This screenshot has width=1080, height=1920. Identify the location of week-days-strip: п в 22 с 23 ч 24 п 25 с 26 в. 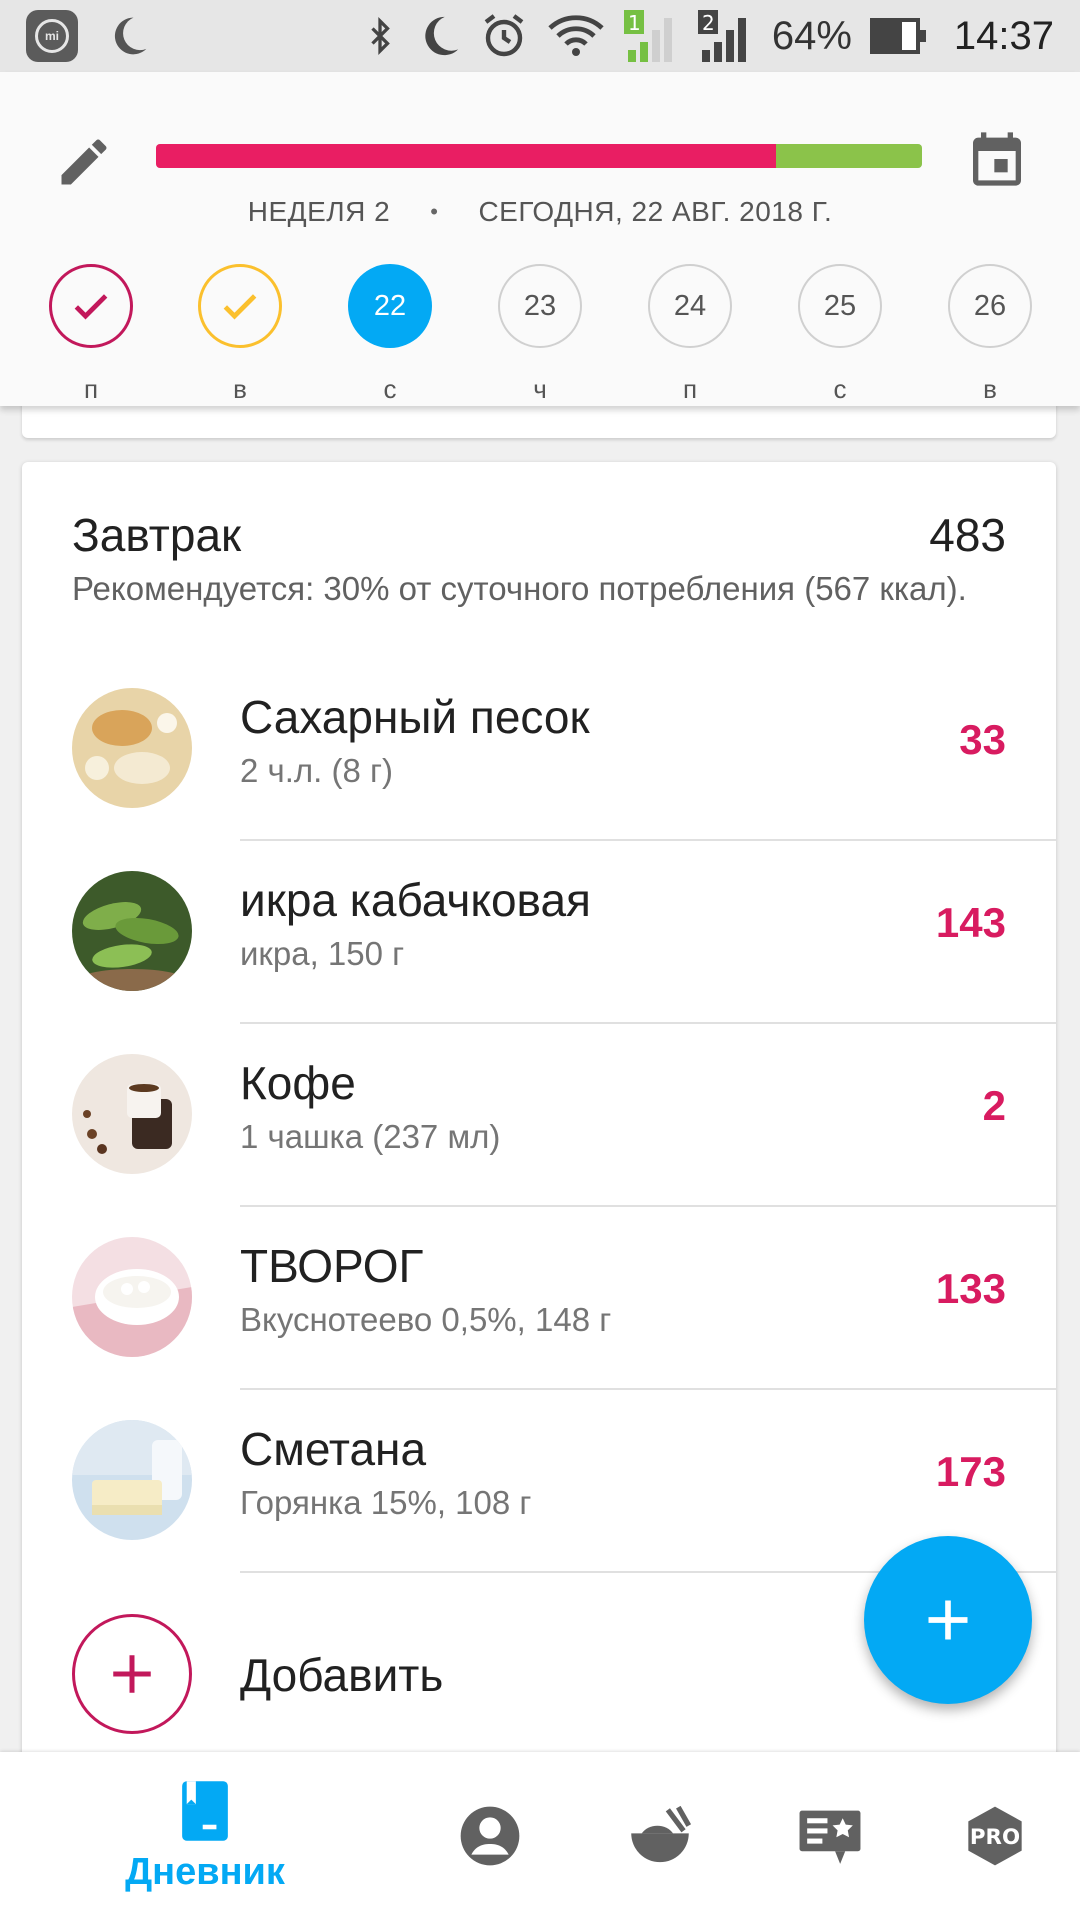
(540, 334).